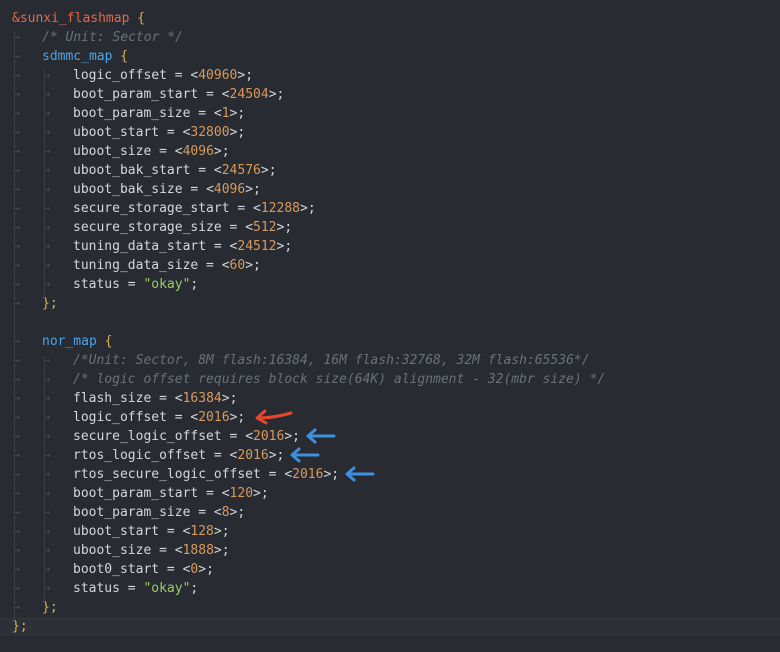 Image resolution: width=780 pixels, height=652 pixels. Describe the element at coordinates (390, 341) in the screenshot. I see `node-line: → nor_map {` at that location.